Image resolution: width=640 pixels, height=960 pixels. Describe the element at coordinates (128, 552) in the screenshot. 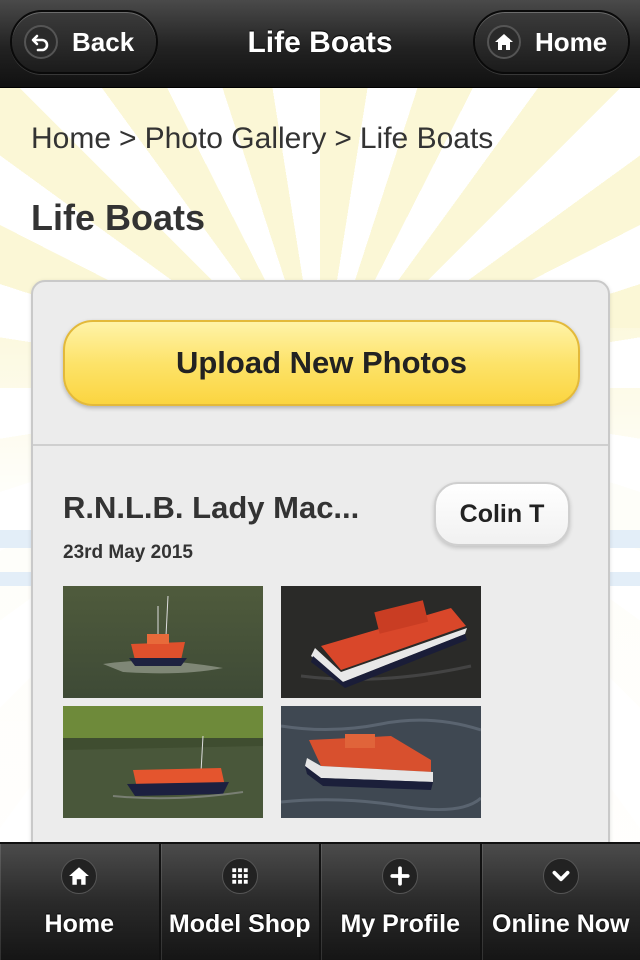

I see `album-date: 23rd May 2015` at that location.